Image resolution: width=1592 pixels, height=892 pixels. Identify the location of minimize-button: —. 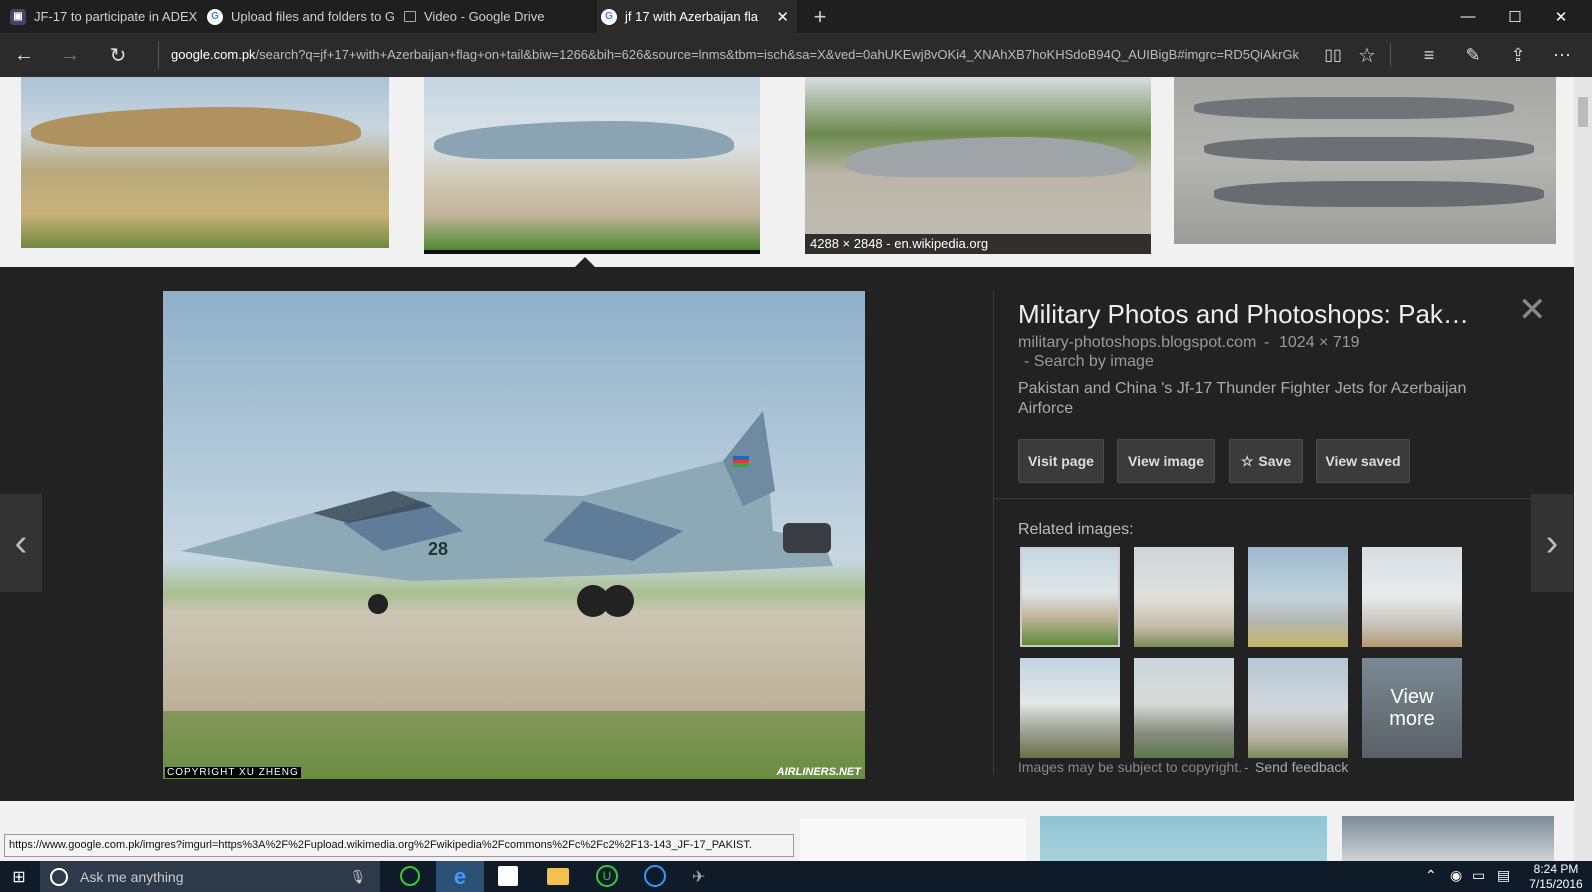
(1468, 16).